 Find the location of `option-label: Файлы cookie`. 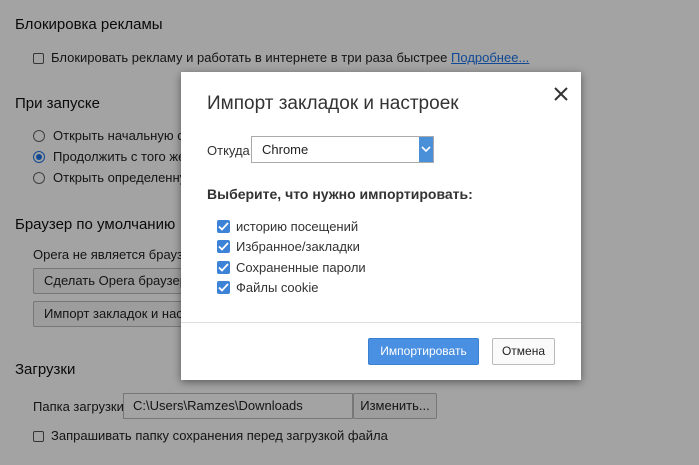

option-label: Файлы cookie is located at coordinates (277, 287).